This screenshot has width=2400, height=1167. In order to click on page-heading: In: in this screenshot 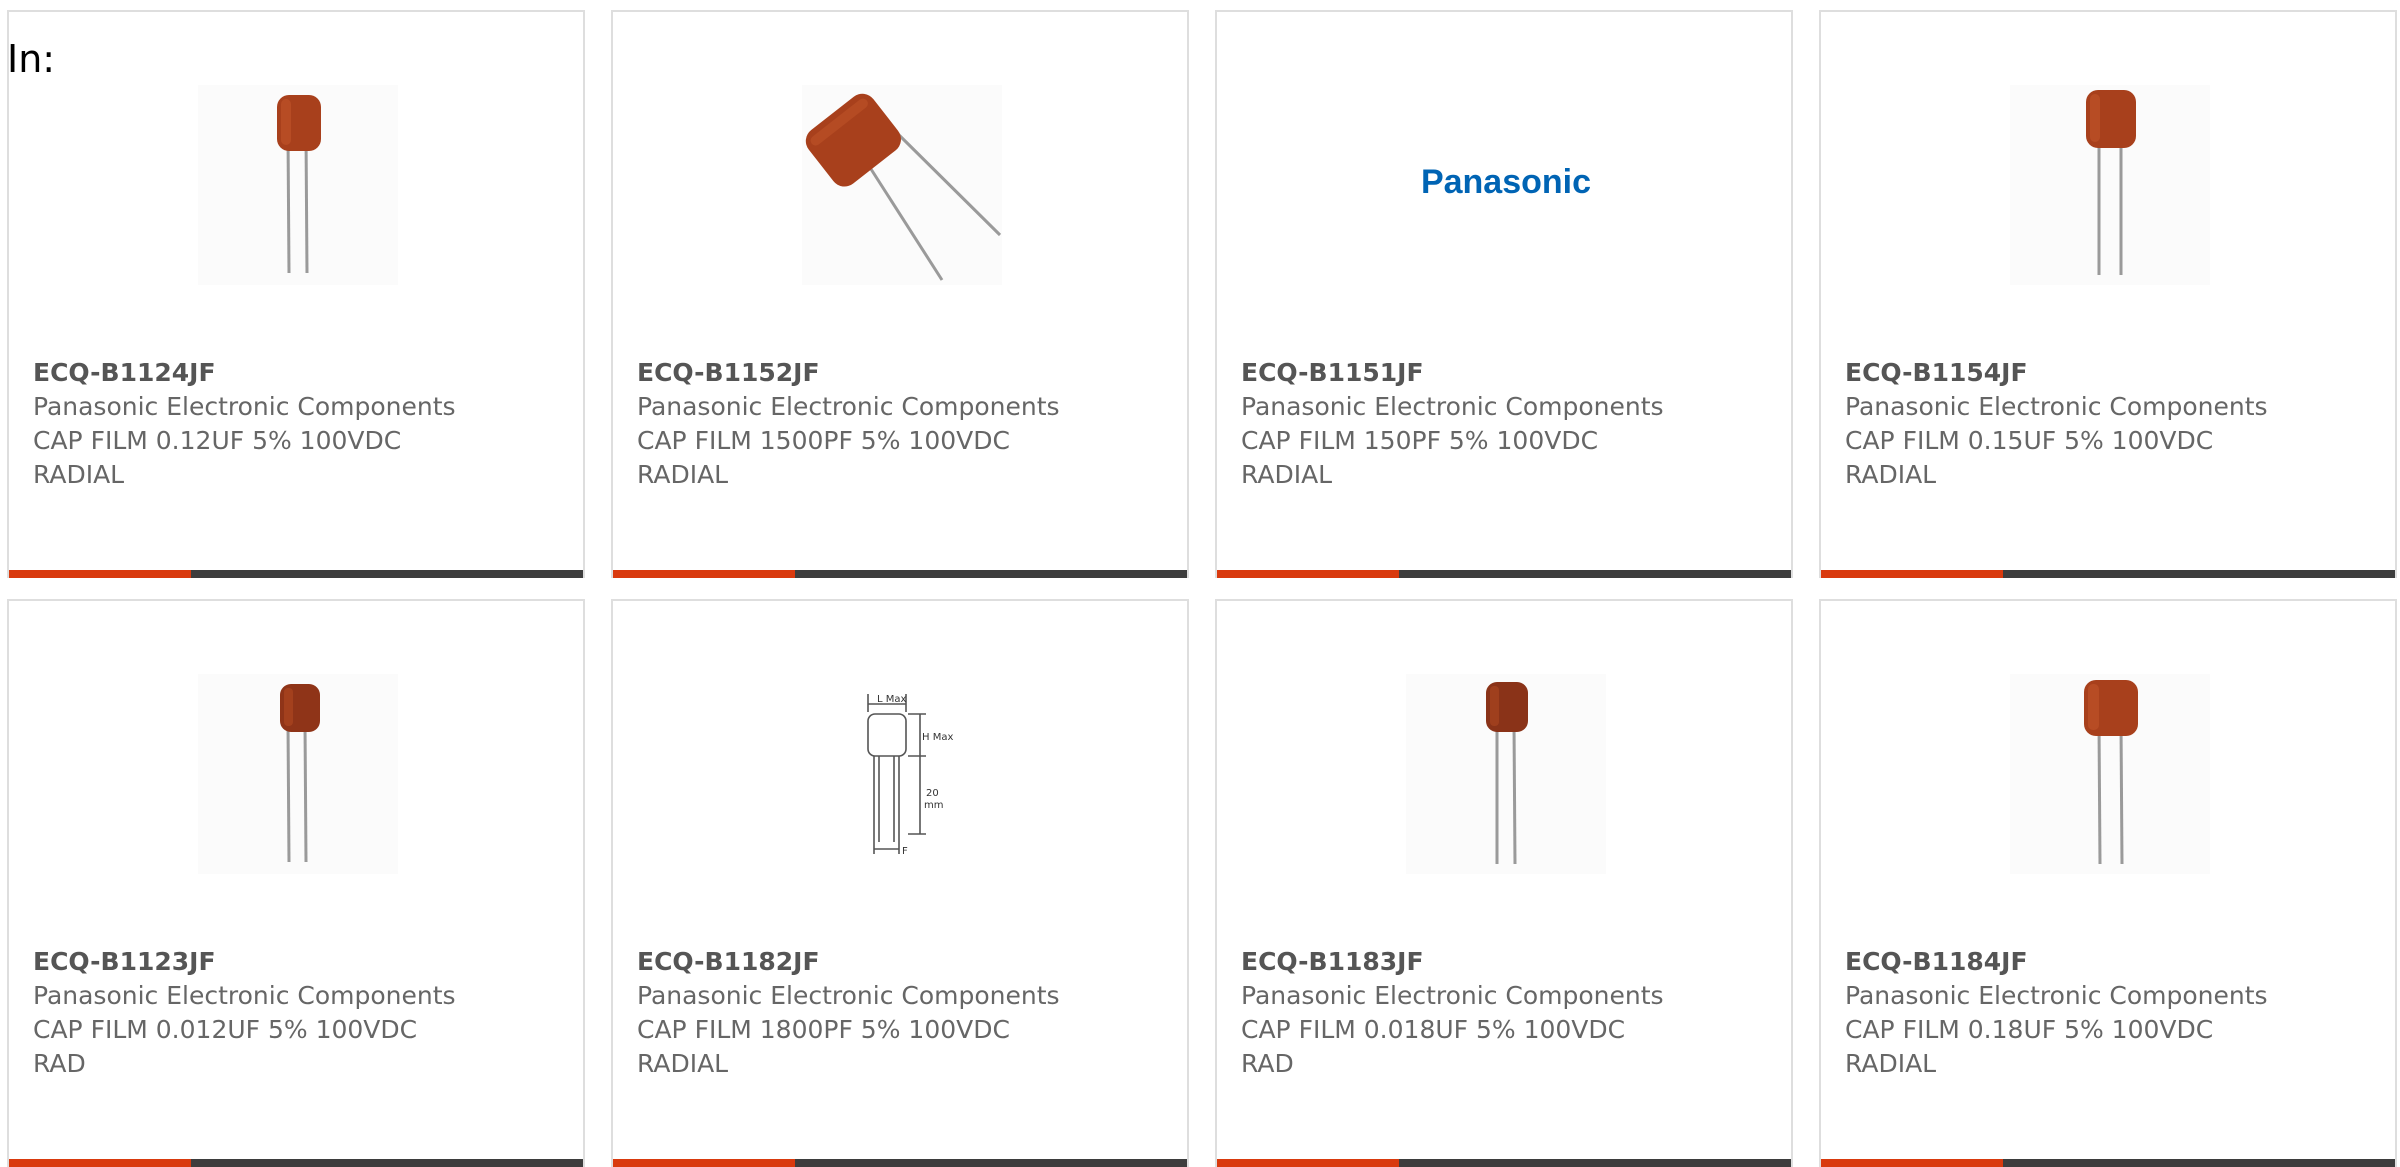, I will do `click(31, 59)`.